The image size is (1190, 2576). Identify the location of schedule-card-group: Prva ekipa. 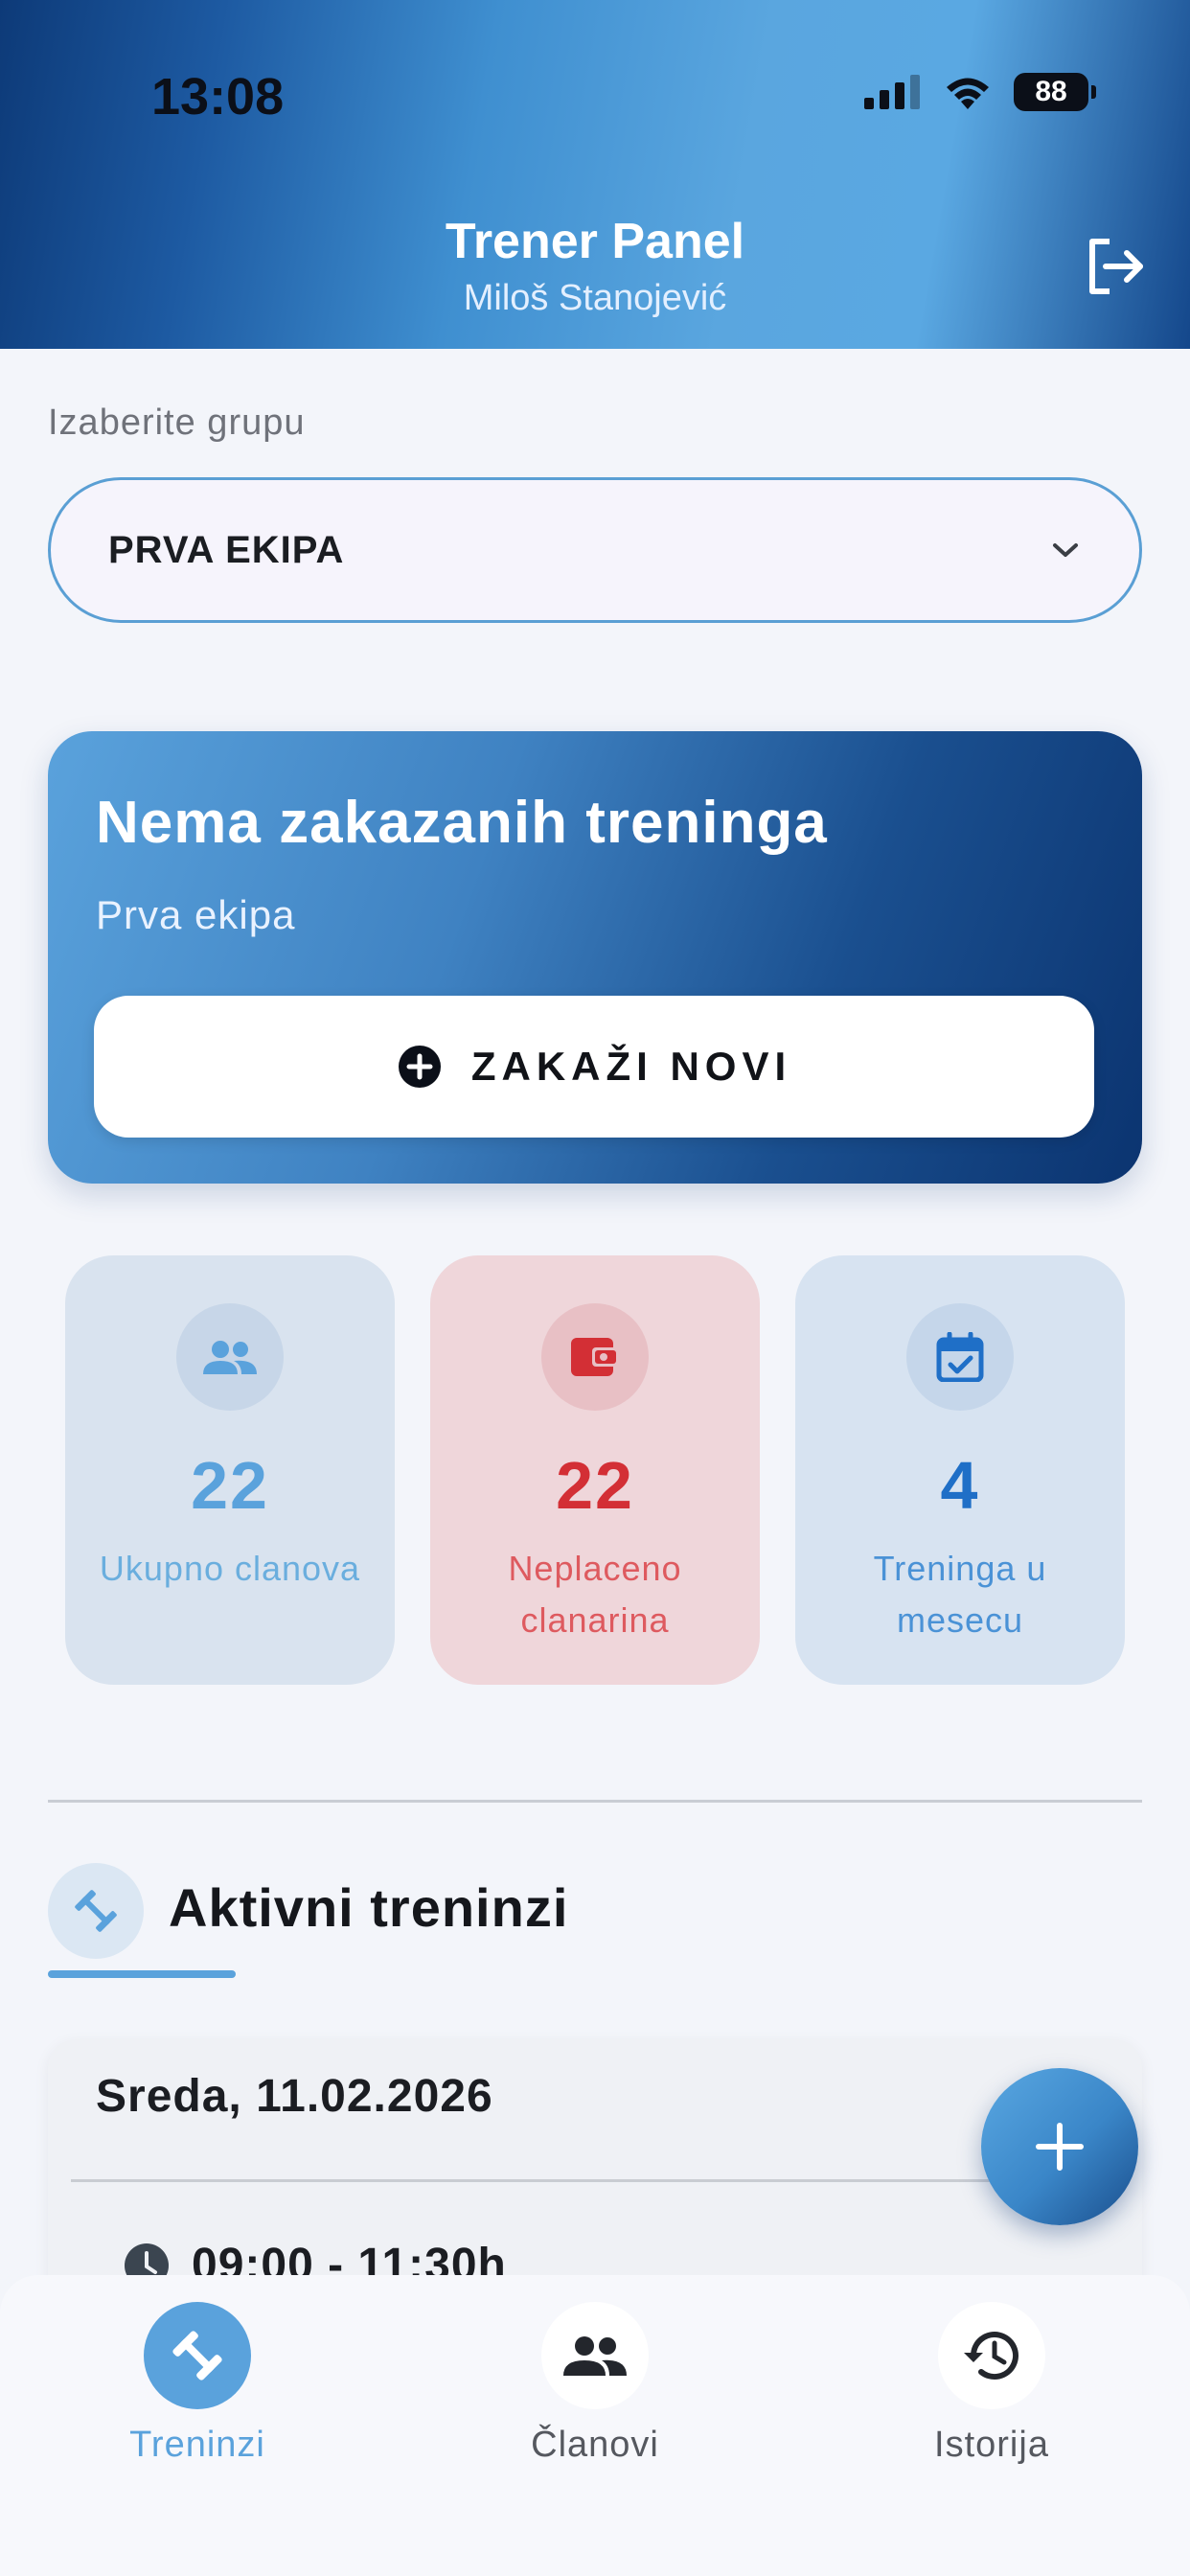
(196, 914).